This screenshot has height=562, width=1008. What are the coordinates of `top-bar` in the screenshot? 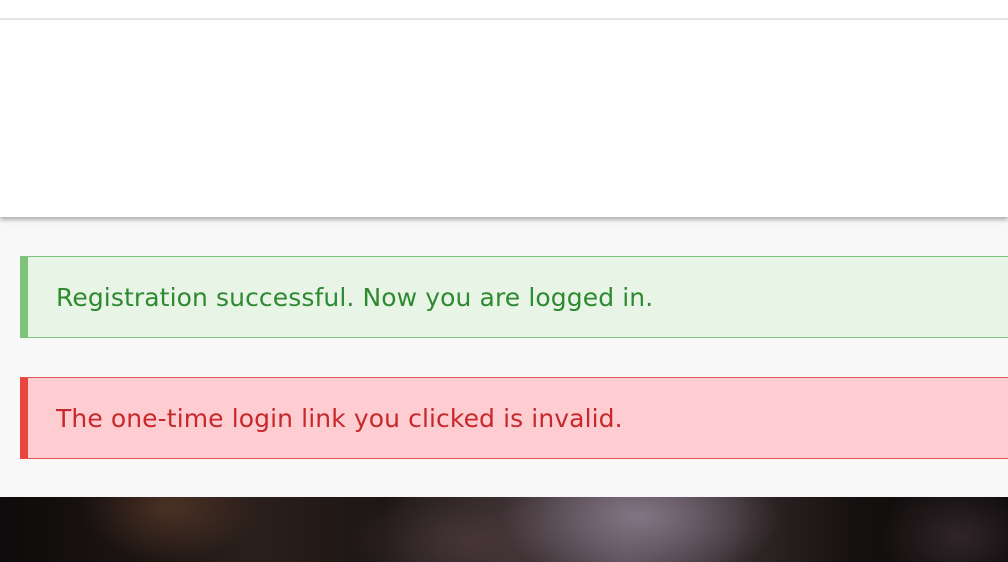 It's located at (504, 10).